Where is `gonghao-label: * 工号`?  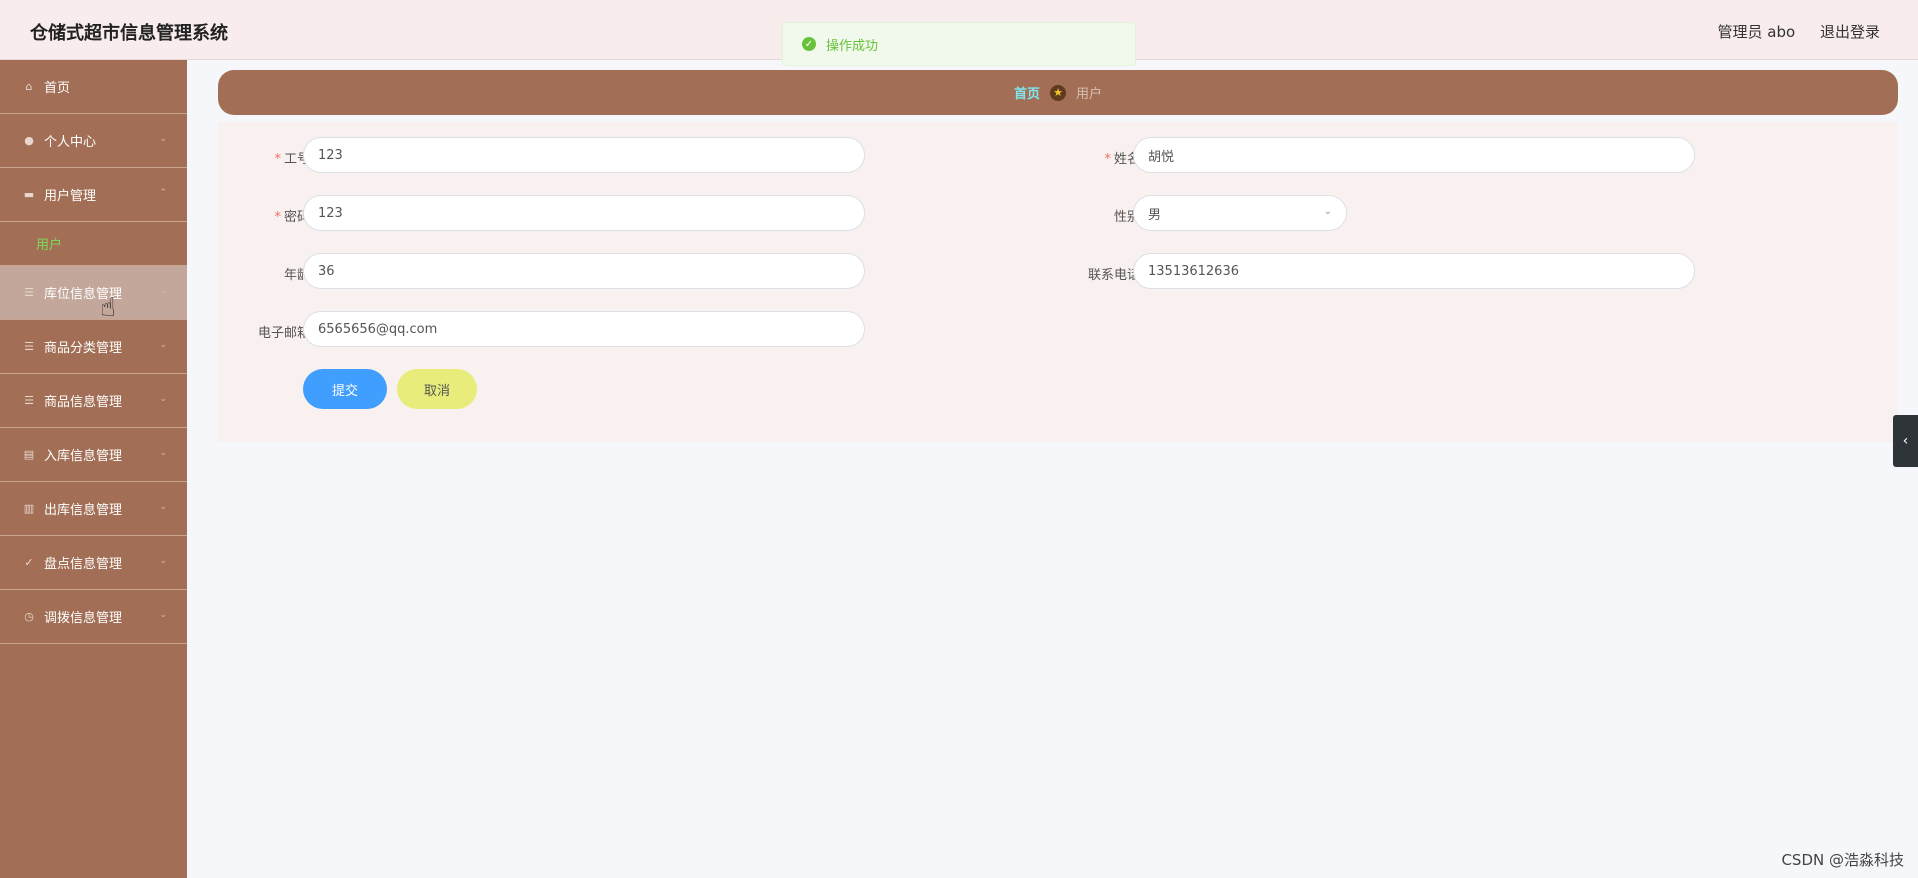 gonghao-label: * 工号 is located at coordinates (292, 159).